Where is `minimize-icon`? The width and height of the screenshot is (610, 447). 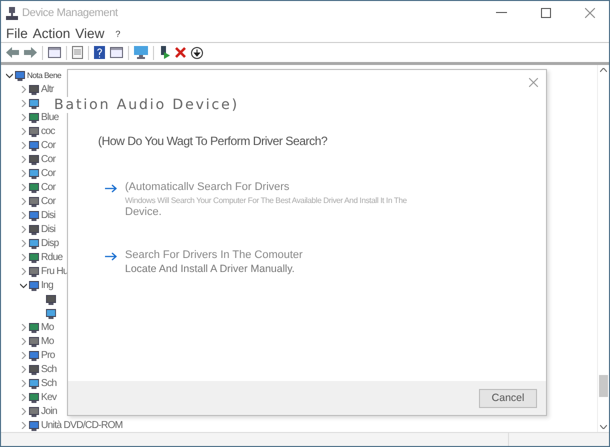
minimize-icon is located at coordinates (501, 13).